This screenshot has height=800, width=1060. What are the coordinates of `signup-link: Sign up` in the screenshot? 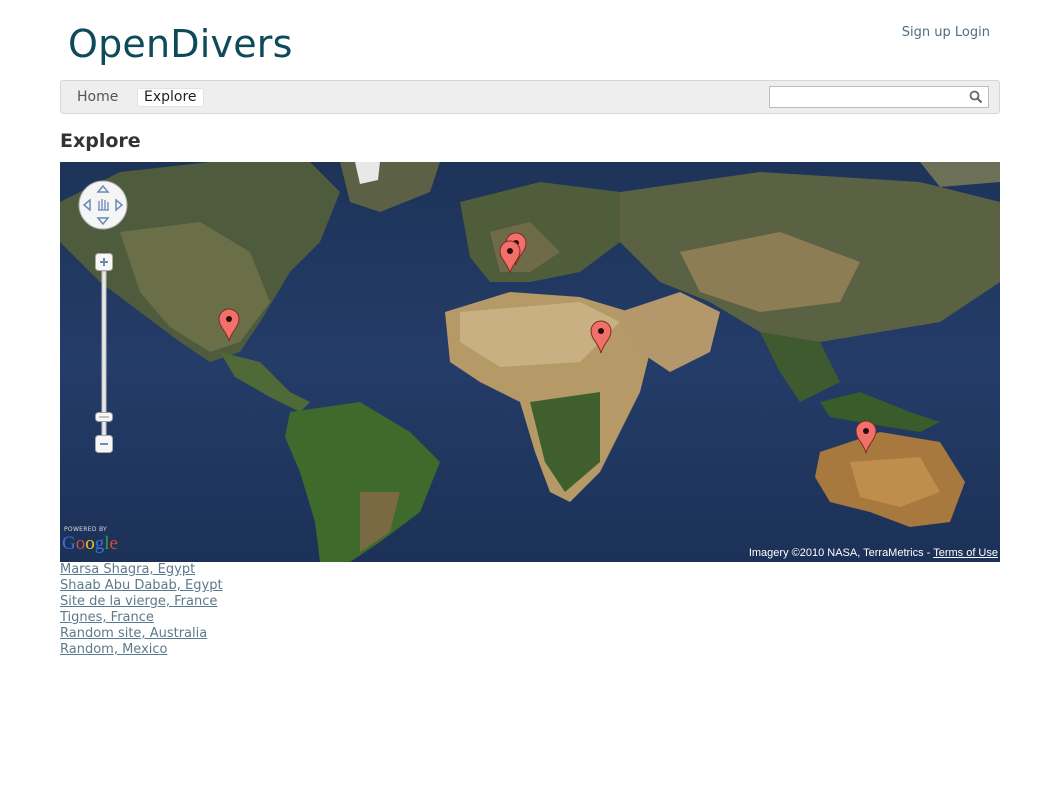 It's located at (926, 32).